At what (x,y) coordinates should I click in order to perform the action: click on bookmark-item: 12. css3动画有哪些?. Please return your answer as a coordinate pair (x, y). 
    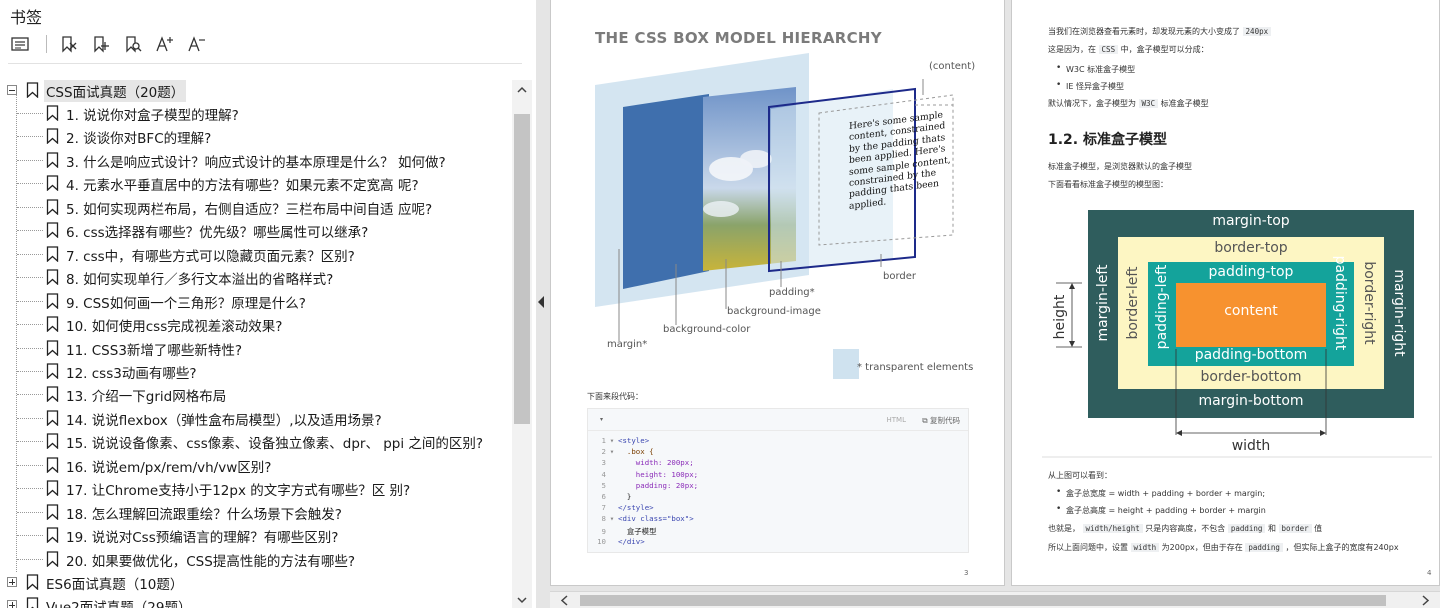
    Looking at the image, I should click on (256, 371).